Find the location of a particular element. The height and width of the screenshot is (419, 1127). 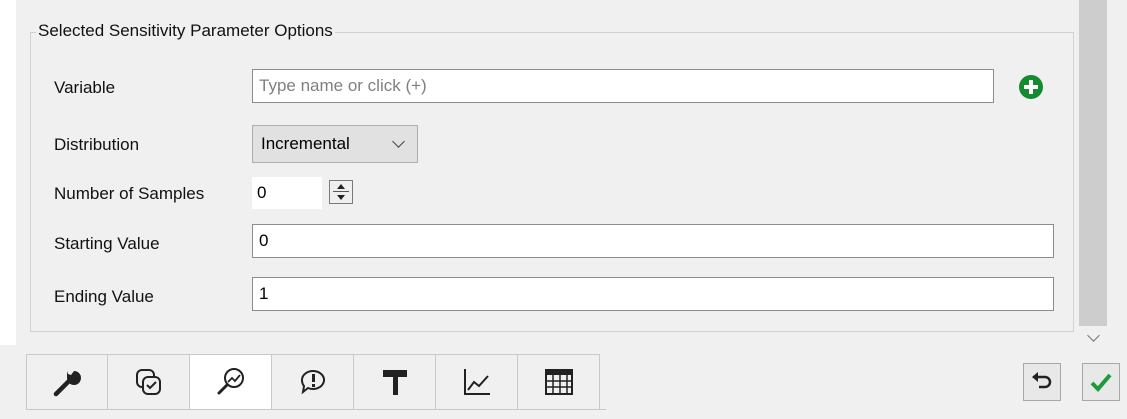

apply-button is located at coordinates (1101, 382).